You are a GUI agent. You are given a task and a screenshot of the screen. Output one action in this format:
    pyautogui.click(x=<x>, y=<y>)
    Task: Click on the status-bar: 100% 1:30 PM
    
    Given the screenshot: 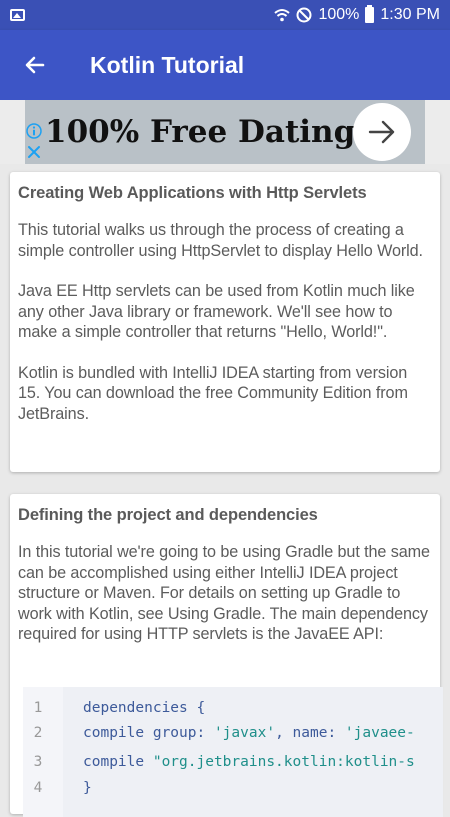 What is the action you would take?
    pyautogui.click(x=225, y=15)
    